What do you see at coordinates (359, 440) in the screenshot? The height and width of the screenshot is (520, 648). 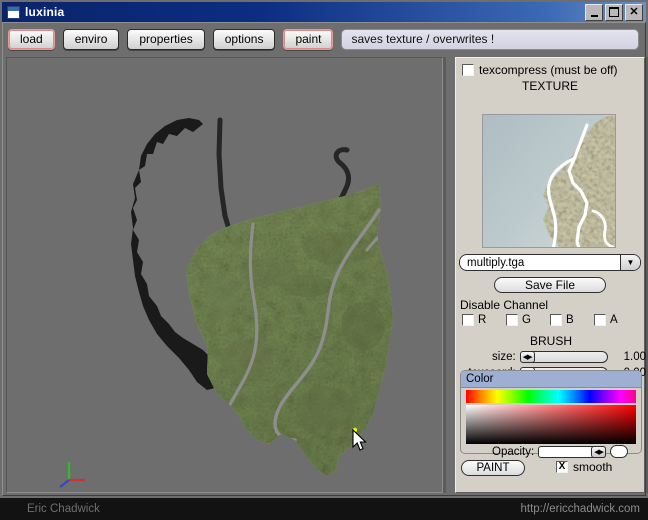 I see `mouse-cursor` at bounding box center [359, 440].